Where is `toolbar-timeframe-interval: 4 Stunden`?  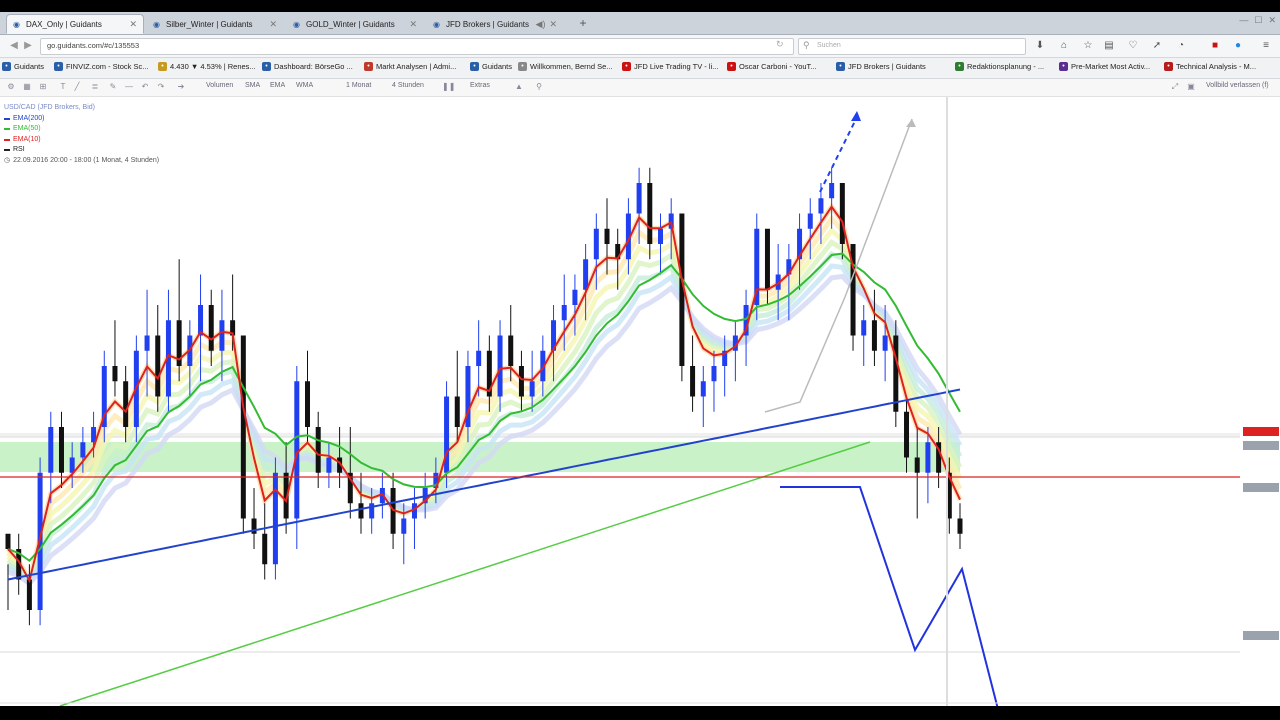
toolbar-timeframe-interval: 4 Stunden is located at coordinates (408, 85).